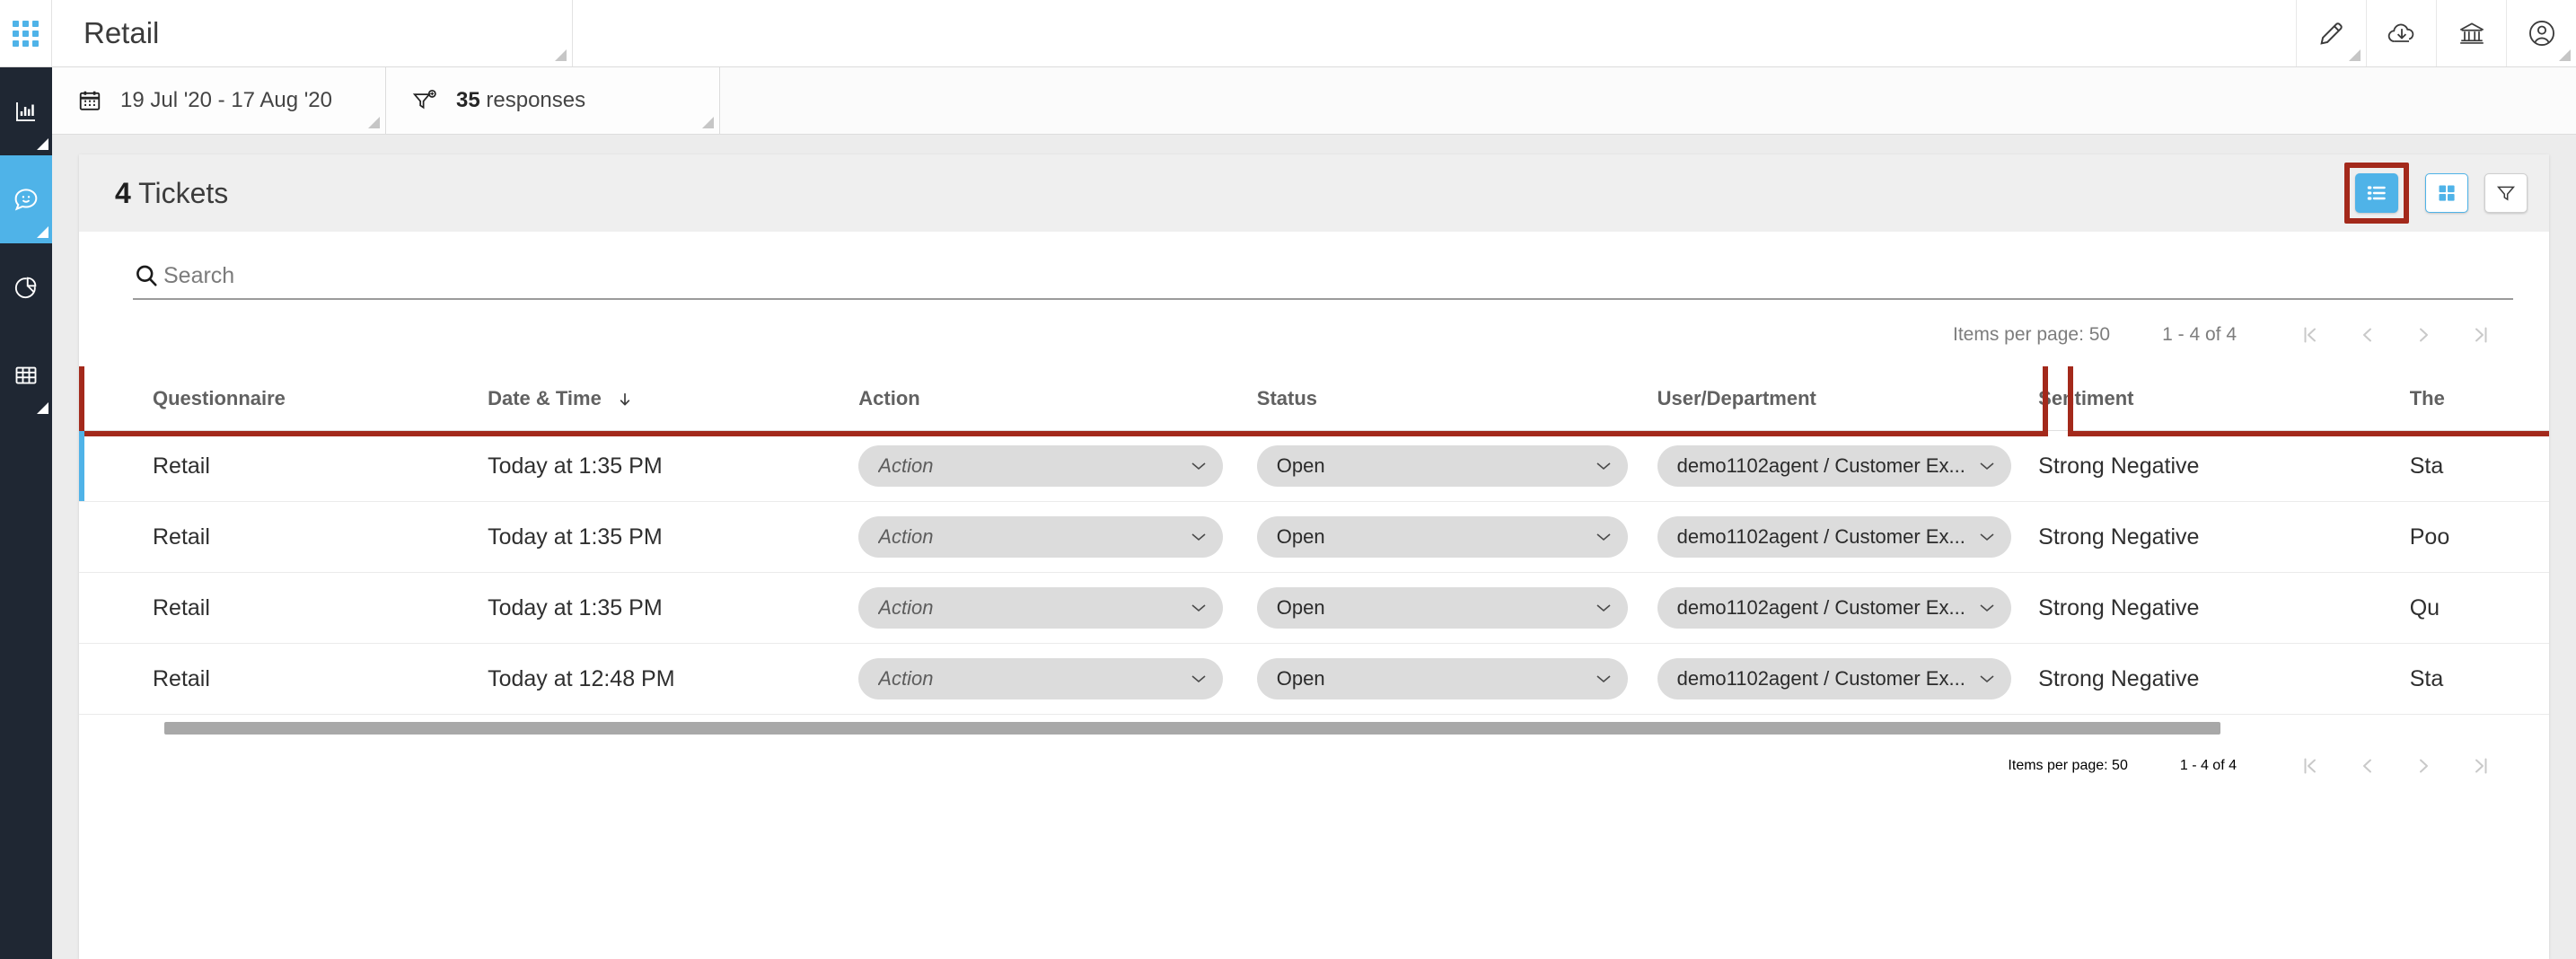 The image size is (2576, 959). What do you see at coordinates (581, 678) in the screenshot?
I see `cell-datetime: Today at 12:48 PM` at bounding box center [581, 678].